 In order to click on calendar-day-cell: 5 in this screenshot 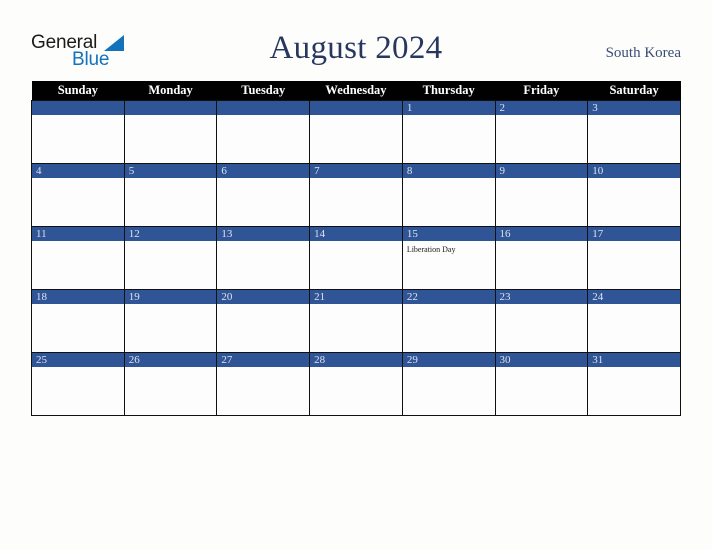, I will do `click(170, 195)`.